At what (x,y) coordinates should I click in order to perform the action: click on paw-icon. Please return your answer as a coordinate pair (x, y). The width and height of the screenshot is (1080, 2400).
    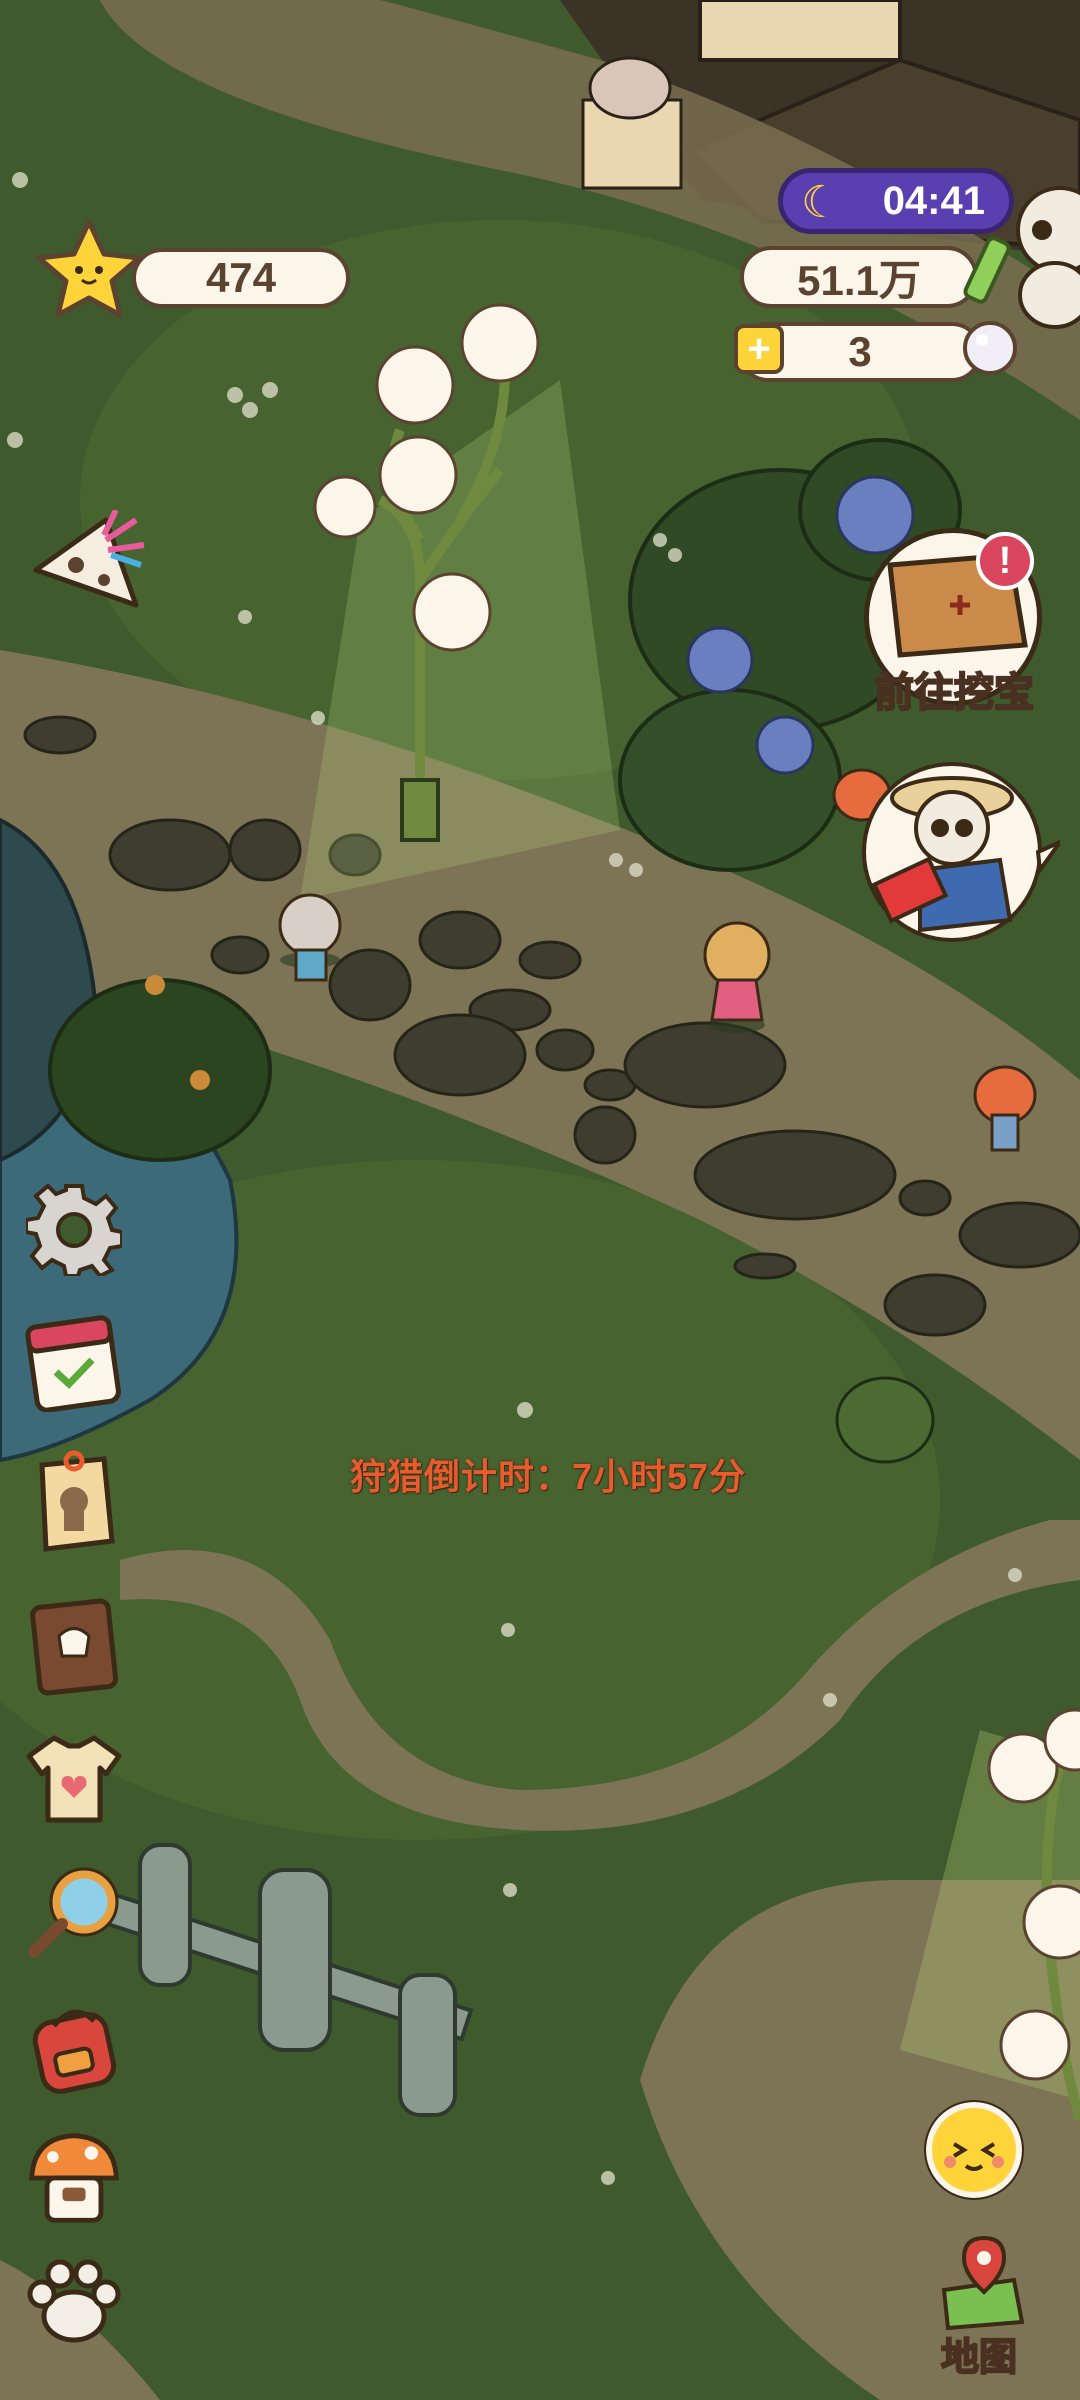
    Looking at the image, I should click on (74, 2301).